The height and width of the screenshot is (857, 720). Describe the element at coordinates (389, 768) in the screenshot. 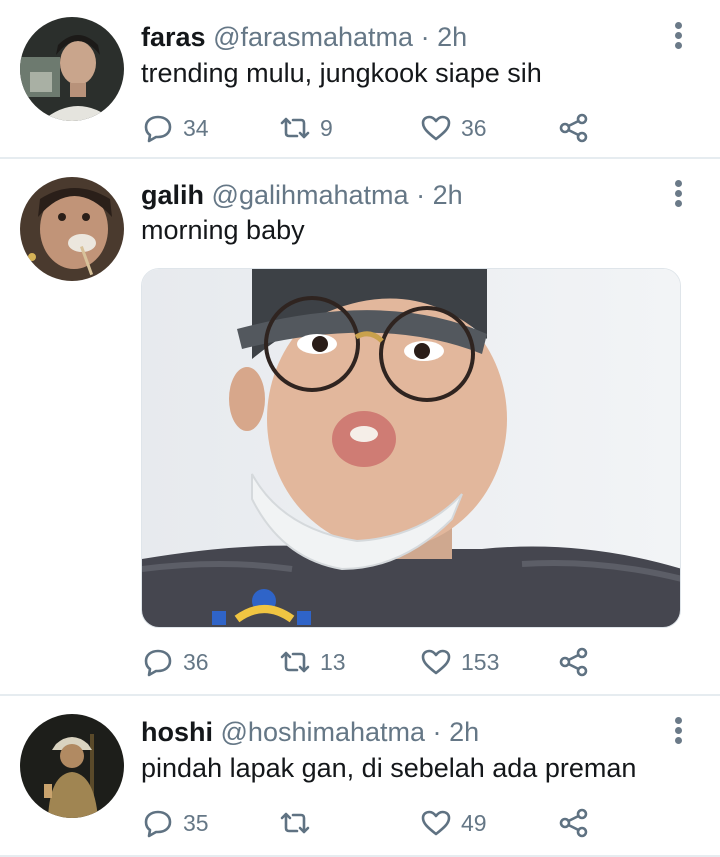

I see `tweet-text: pindah lapak gan, di sebelah ada preman` at that location.